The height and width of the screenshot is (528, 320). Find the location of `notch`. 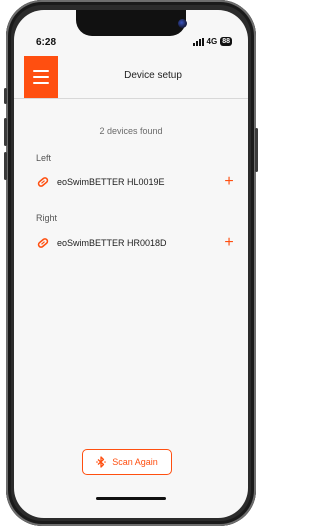

notch is located at coordinates (131, 23).